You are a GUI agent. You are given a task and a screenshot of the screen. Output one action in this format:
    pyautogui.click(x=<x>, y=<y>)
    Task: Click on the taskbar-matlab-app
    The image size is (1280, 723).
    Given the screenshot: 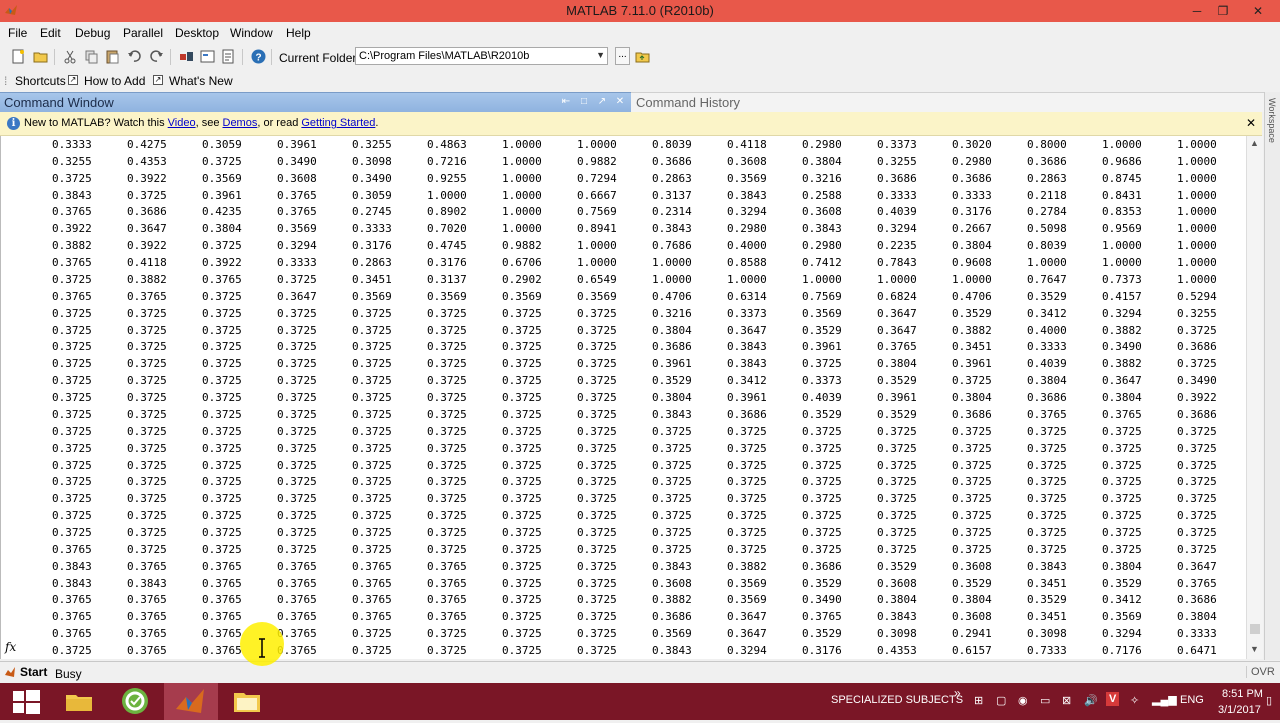 What is the action you would take?
    pyautogui.click(x=191, y=701)
    